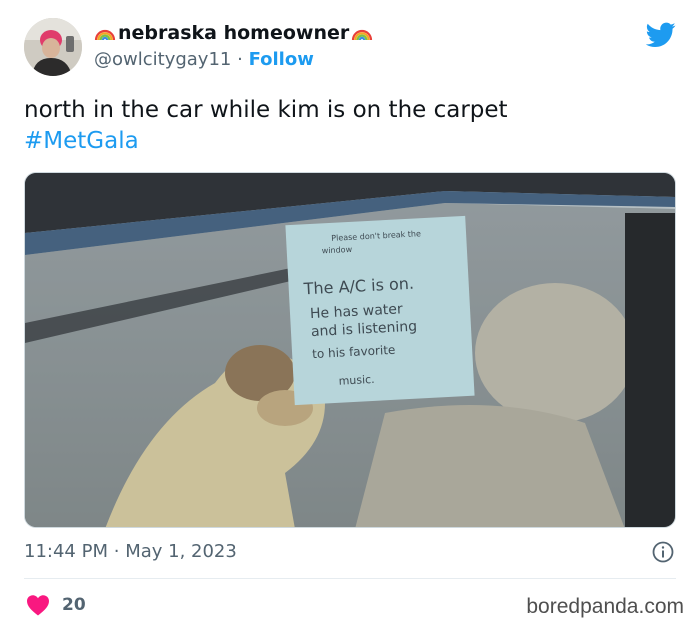  Describe the element at coordinates (663, 552) in the screenshot. I see `info-icon` at that location.